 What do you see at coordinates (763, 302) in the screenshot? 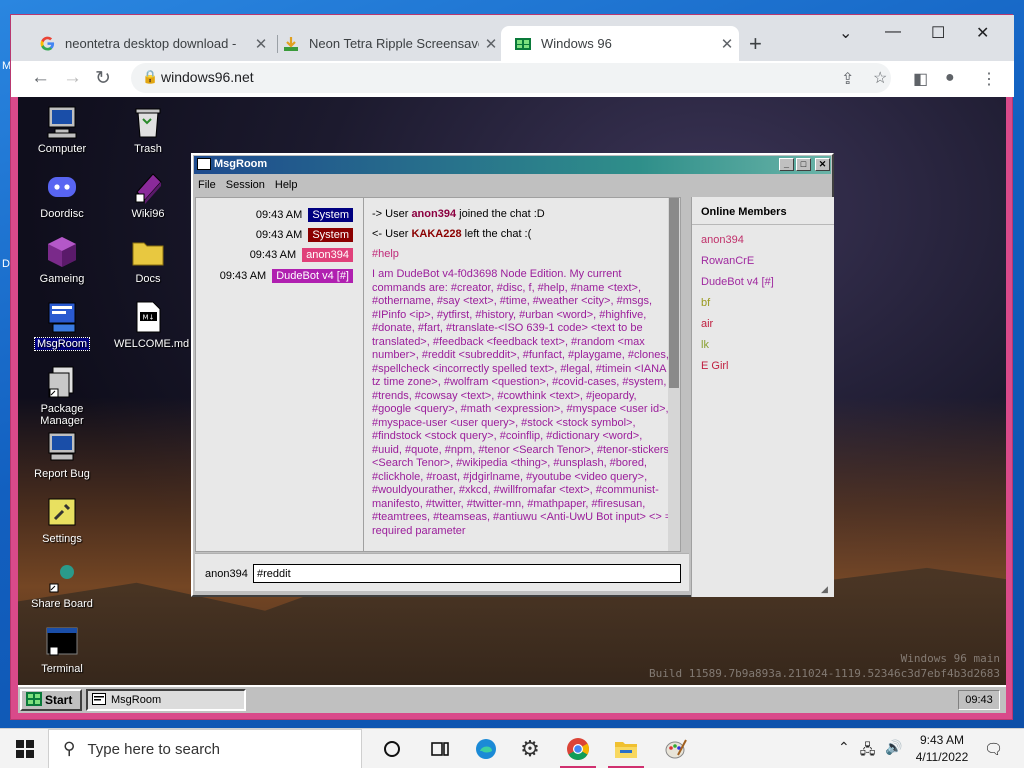
I see `member-item: bf` at bounding box center [763, 302].